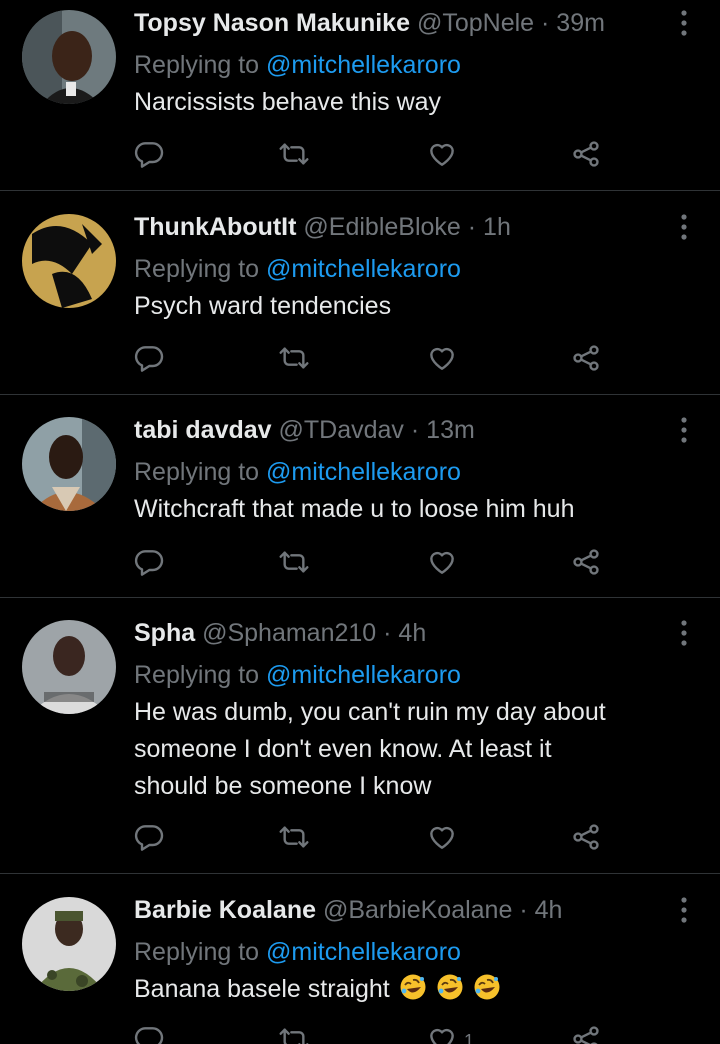  I want to click on tweet-text: Narcissists behave this way, so click(397, 102).